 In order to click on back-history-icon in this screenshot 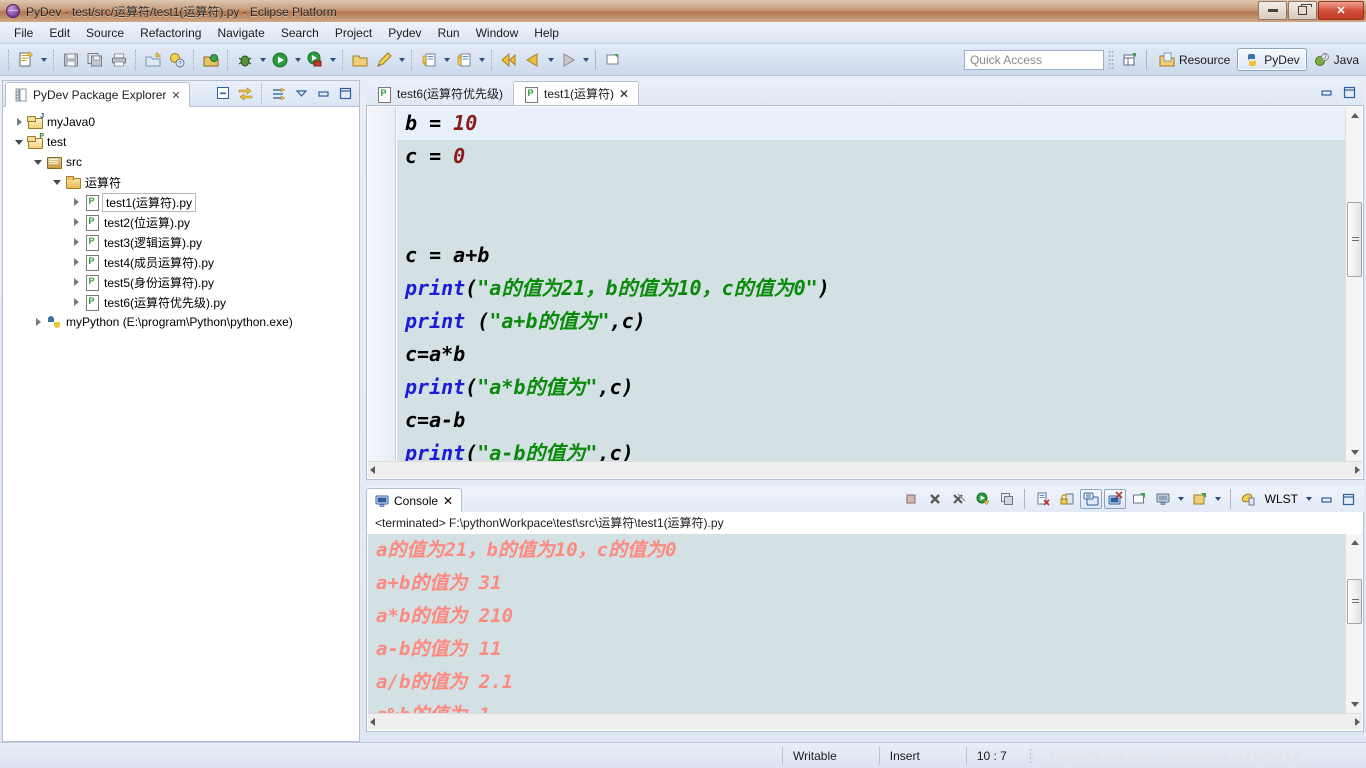, I will do `click(533, 60)`.